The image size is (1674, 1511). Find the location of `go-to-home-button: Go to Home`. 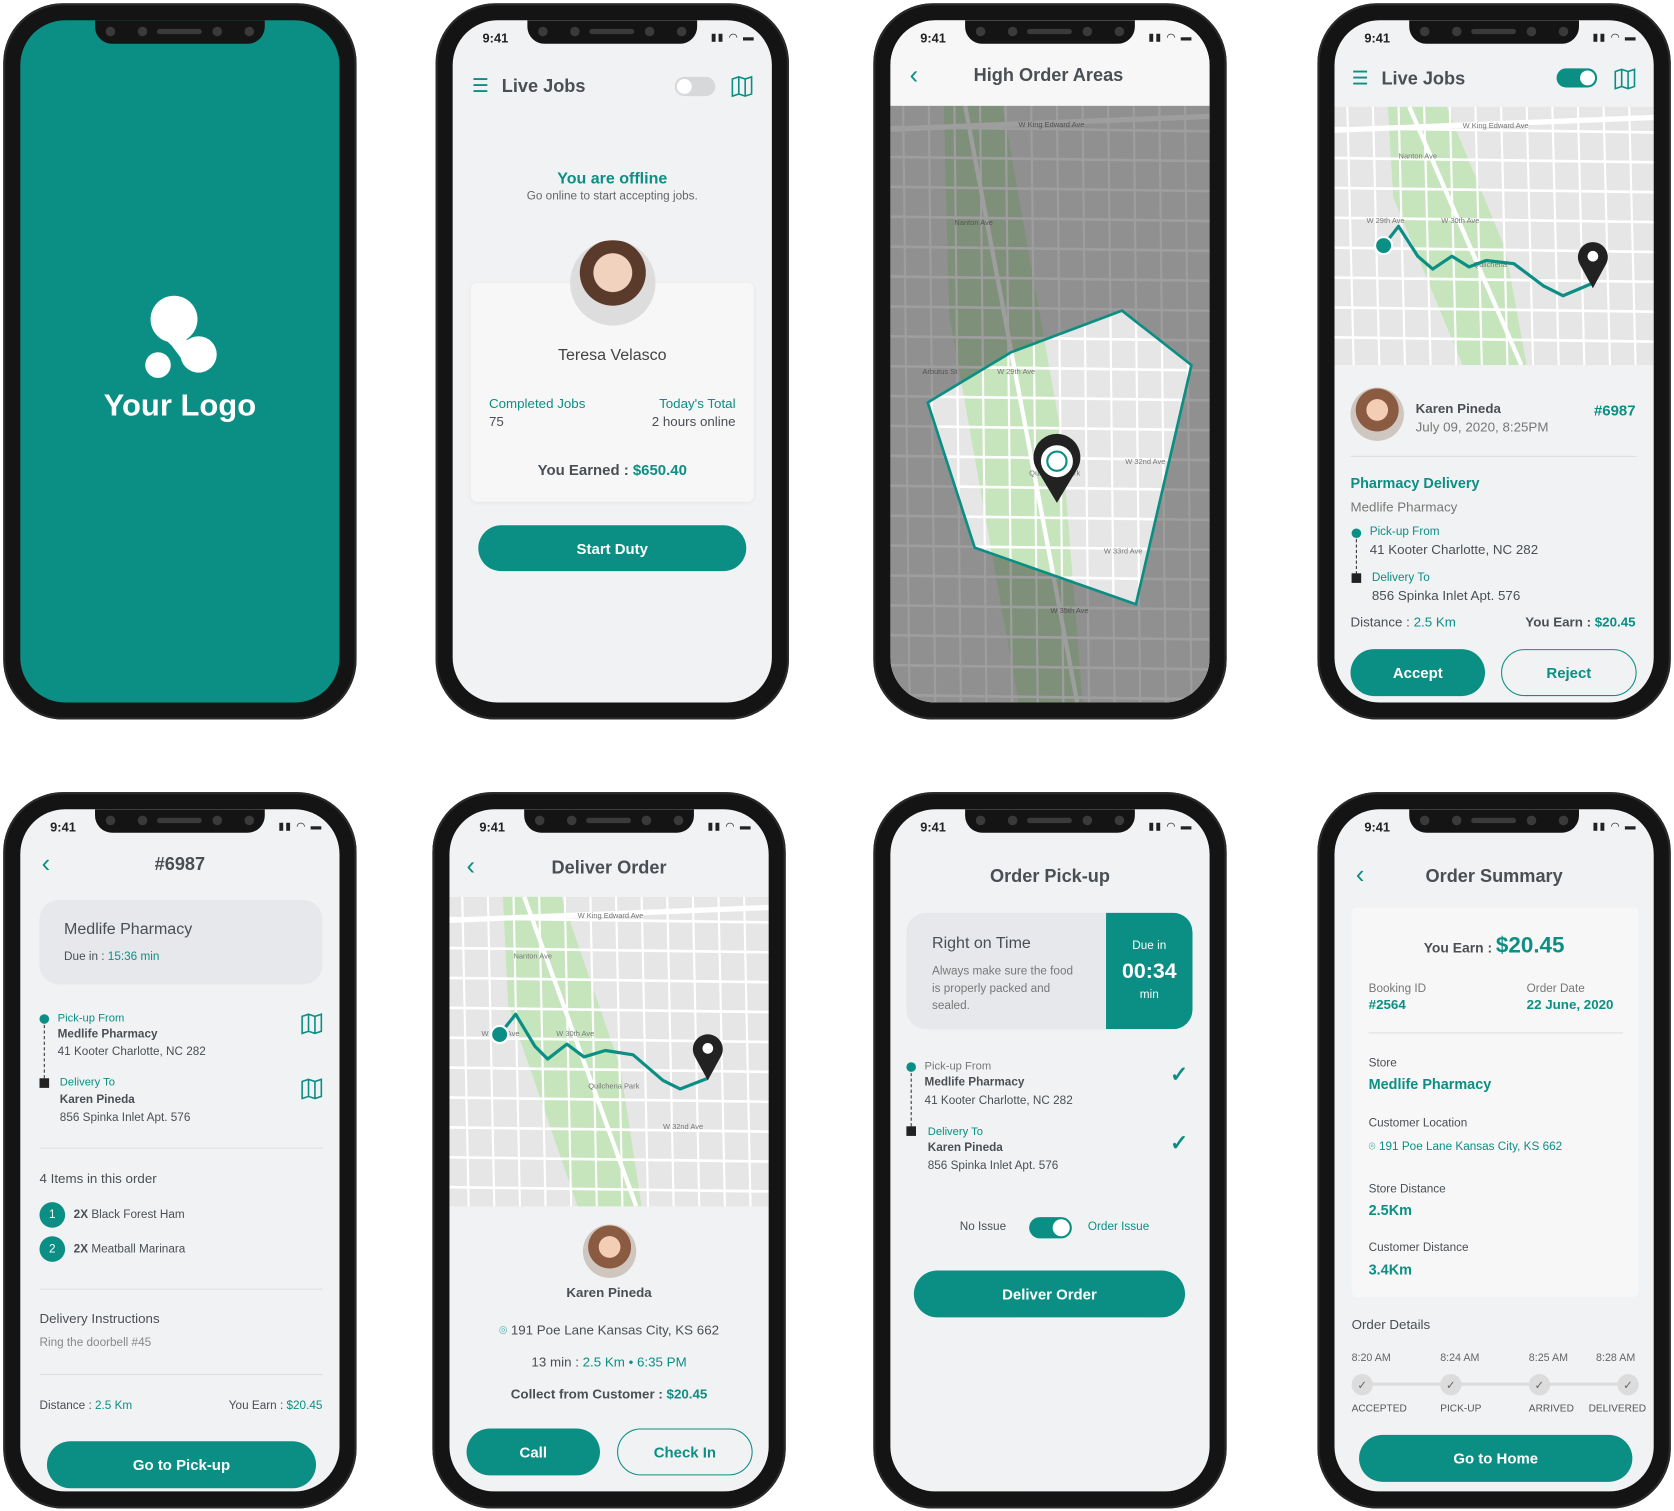

go-to-home-button: Go to Home is located at coordinates (1496, 1458).